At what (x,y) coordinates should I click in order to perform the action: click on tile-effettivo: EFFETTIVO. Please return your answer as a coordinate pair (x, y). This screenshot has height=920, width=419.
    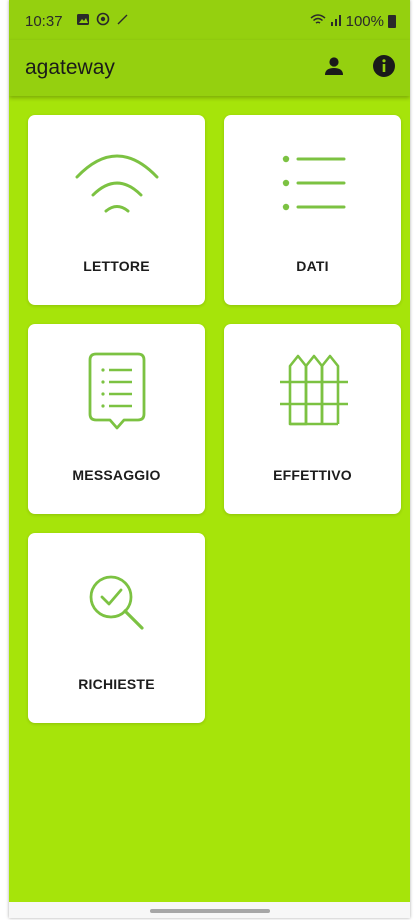
    Looking at the image, I should click on (312, 419).